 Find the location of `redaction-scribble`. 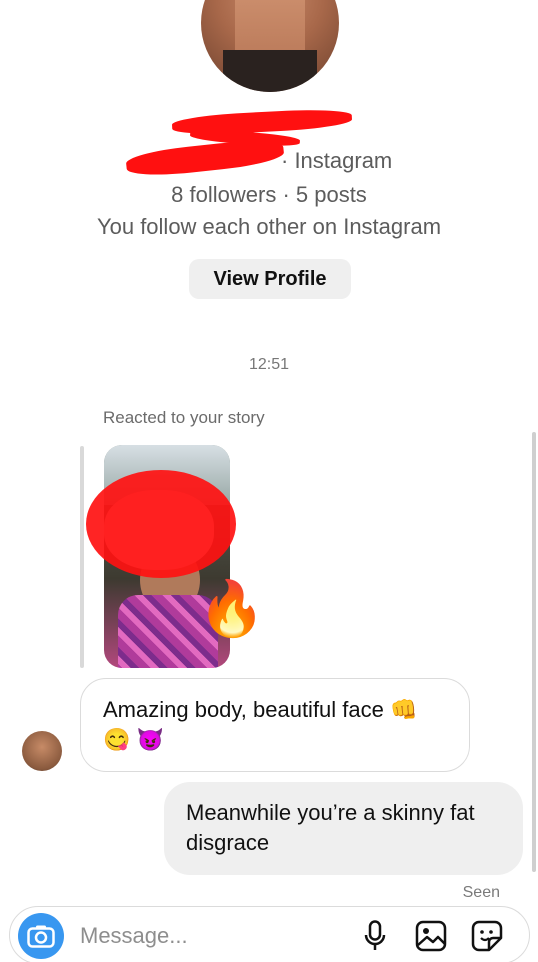

redaction-scribble is located at coordinates (159, 530).